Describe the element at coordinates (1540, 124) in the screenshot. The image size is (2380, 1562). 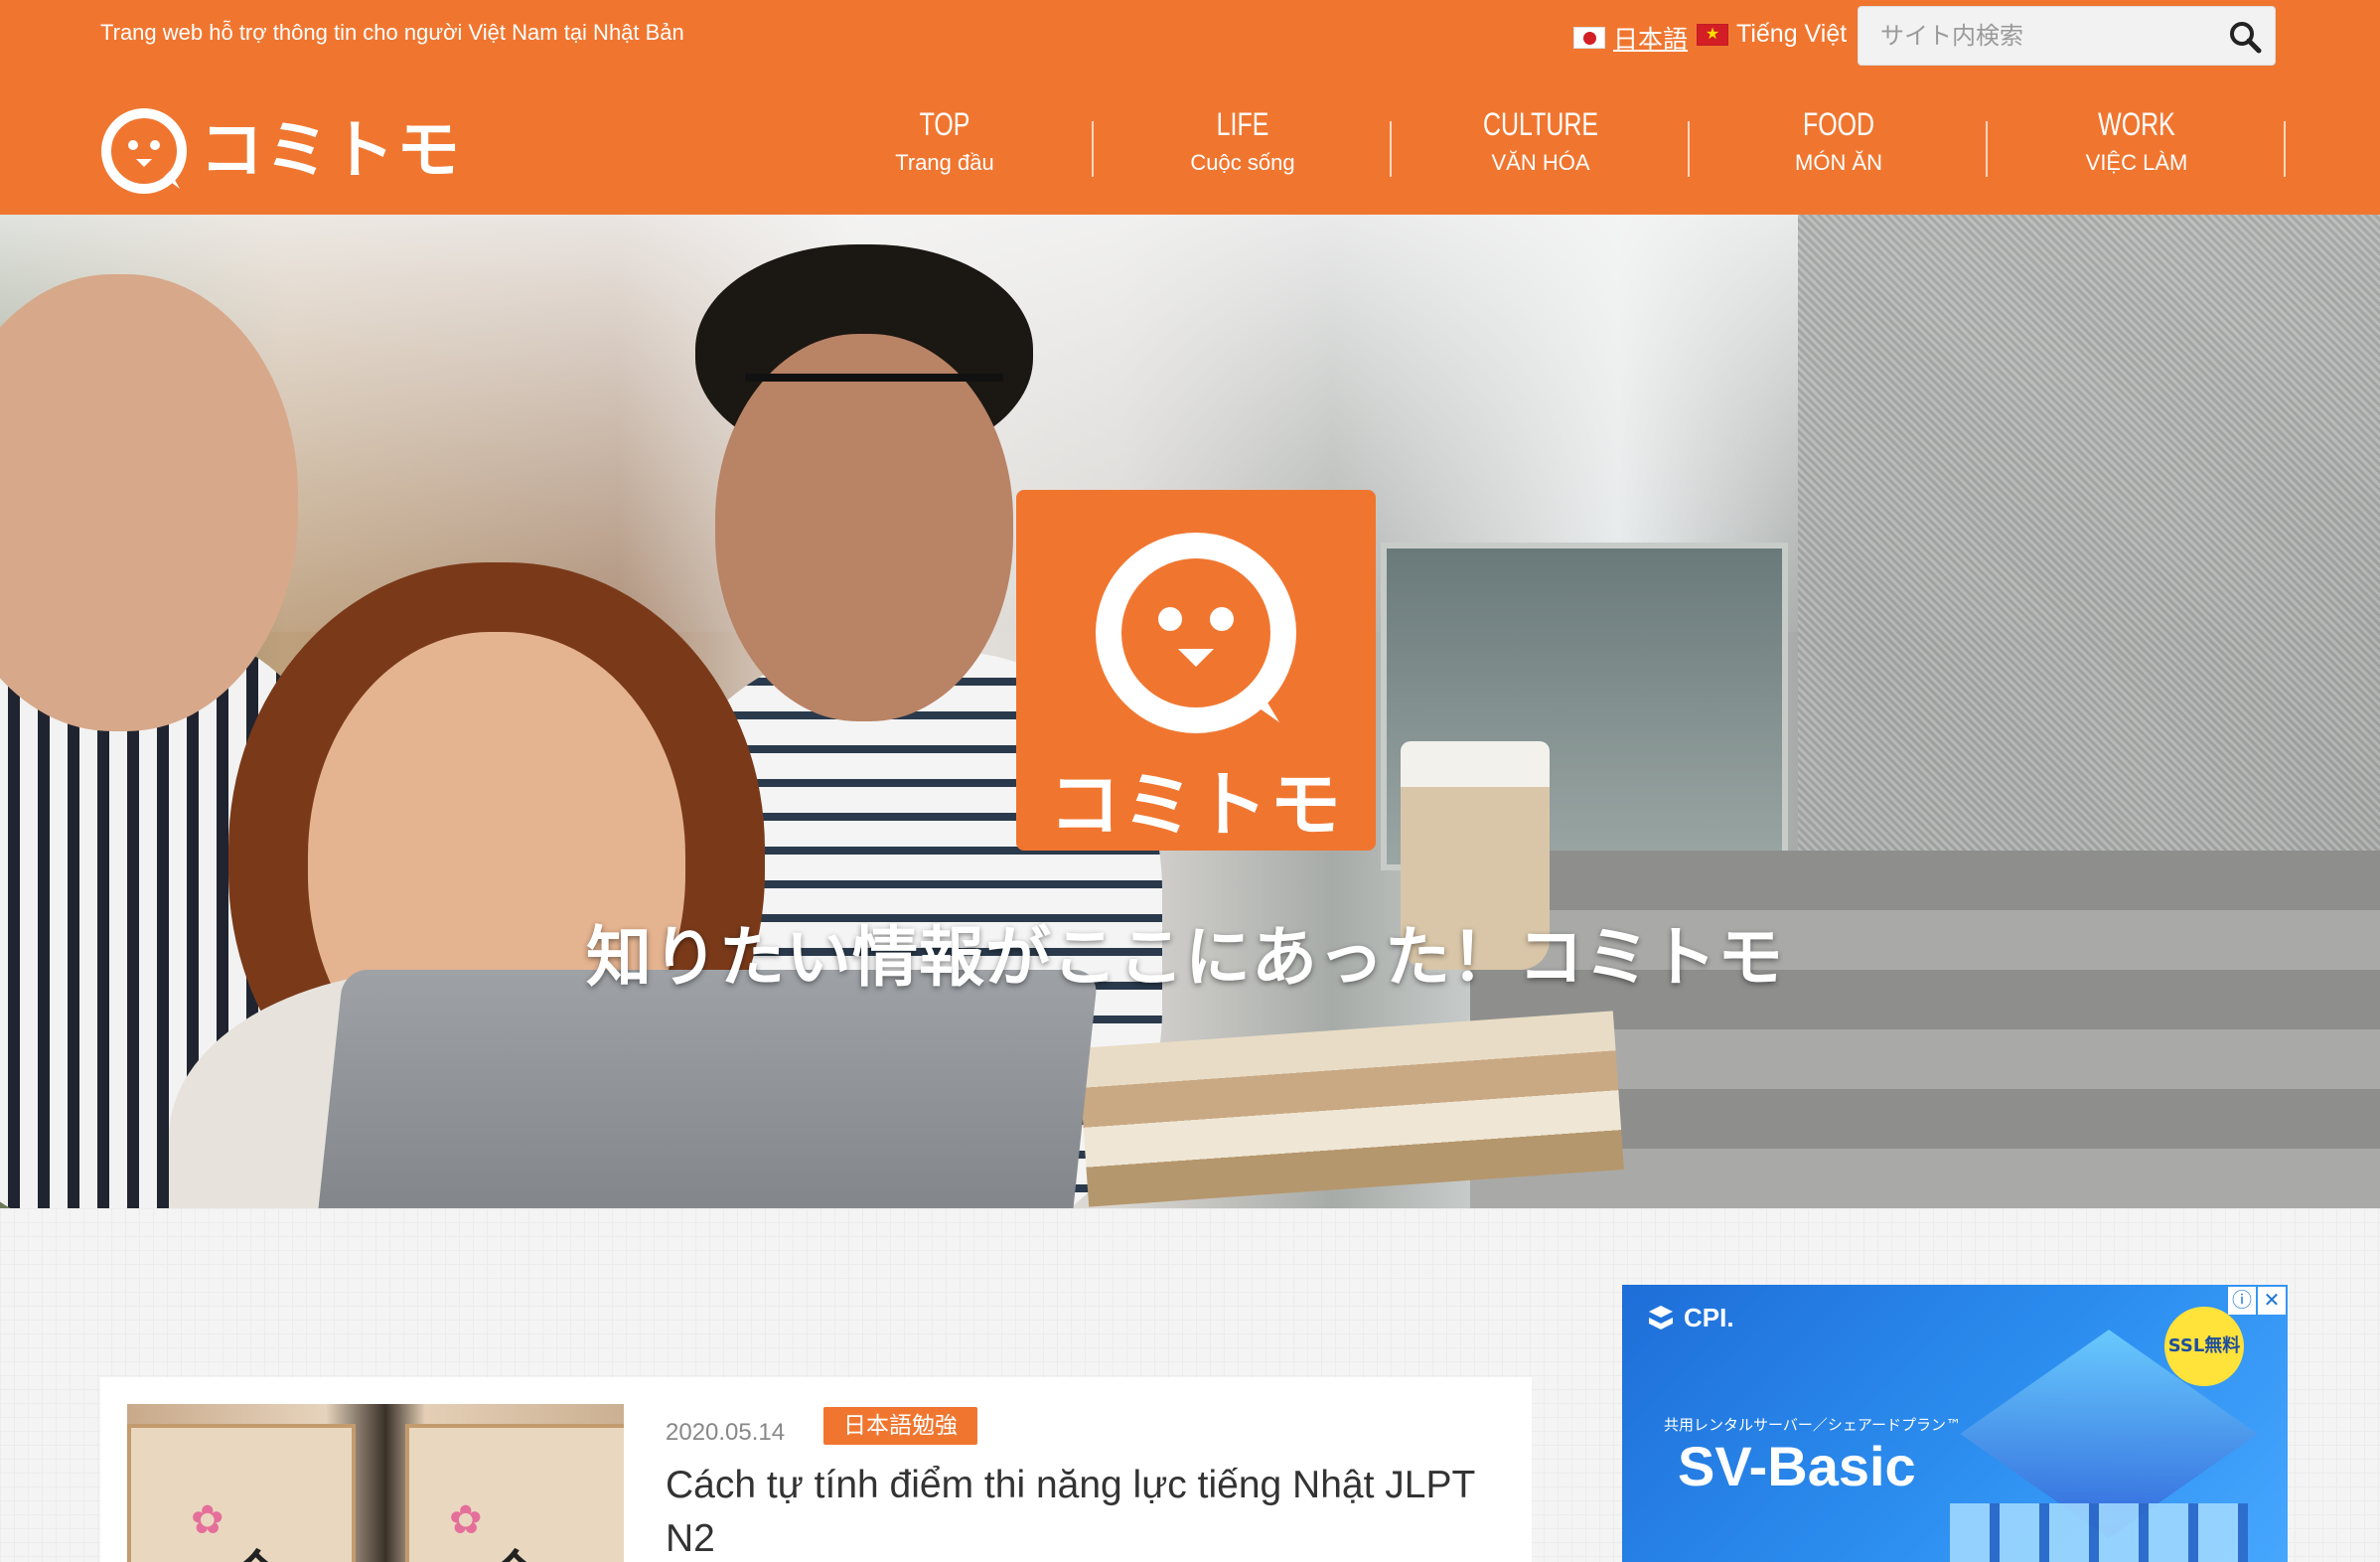
I see `nav-label-en: CULTURE` at that location.